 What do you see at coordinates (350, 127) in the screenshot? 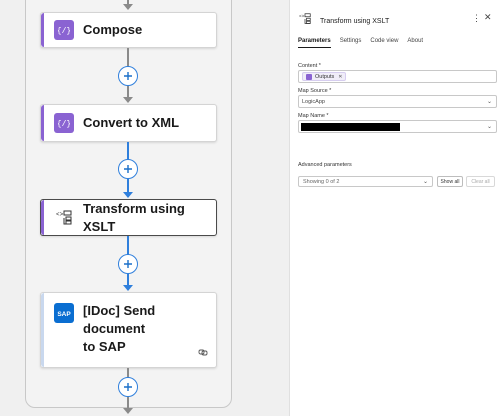
I see `redacted-map-name` at bounding box center [350, 127].